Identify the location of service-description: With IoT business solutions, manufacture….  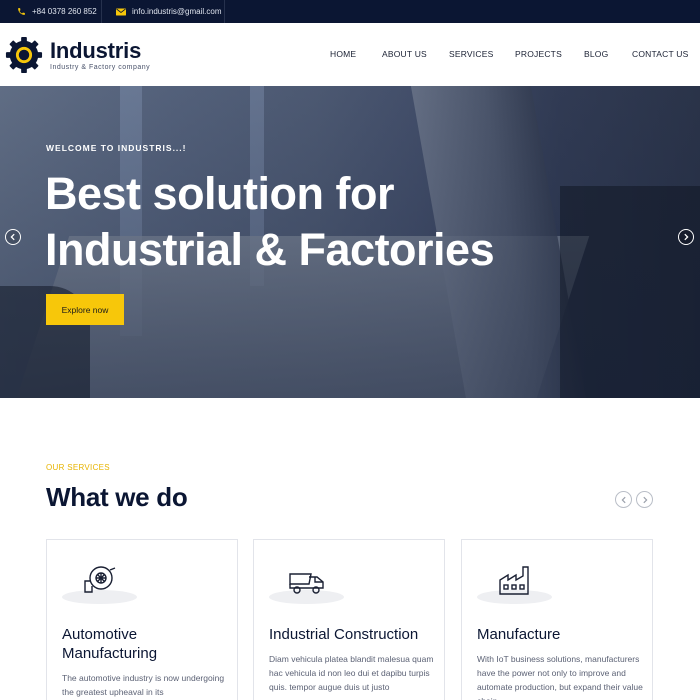
(560, 677).